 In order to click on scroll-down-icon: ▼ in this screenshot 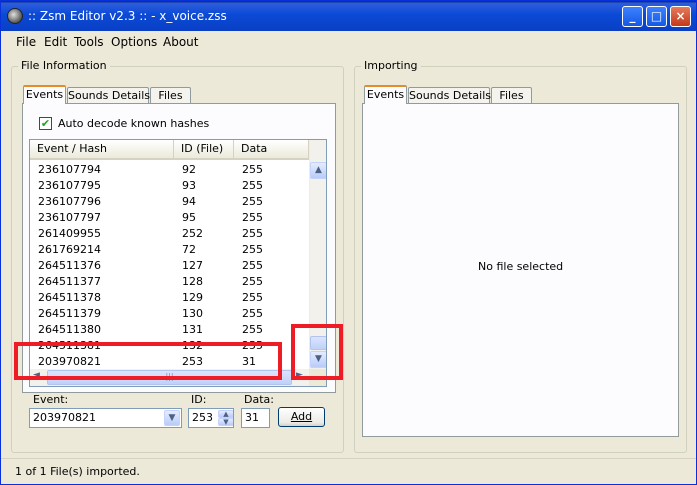, I will do `click(318, 359)`.